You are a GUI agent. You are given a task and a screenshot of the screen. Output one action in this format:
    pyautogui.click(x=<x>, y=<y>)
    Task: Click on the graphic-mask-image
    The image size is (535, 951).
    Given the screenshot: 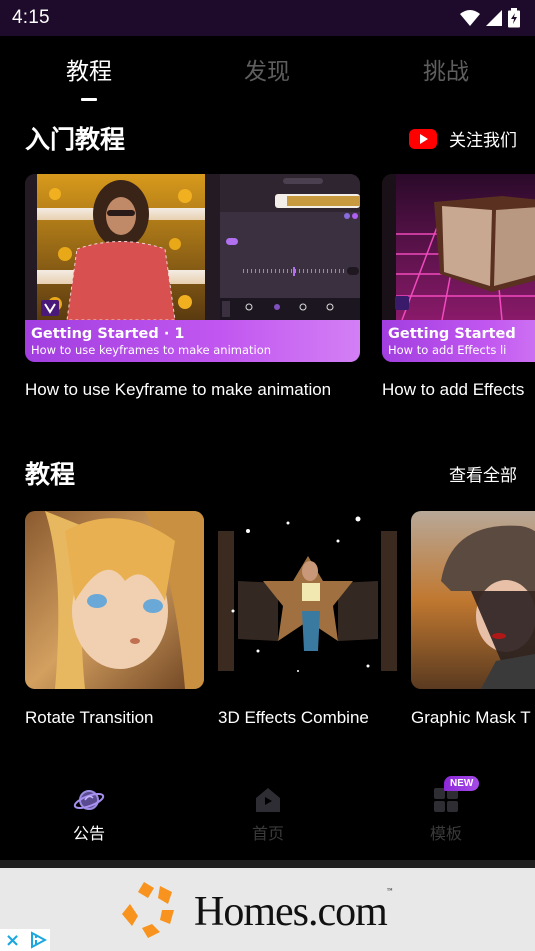 What is the action you would take?
    pyautogui.click(x=473, y=600)
    